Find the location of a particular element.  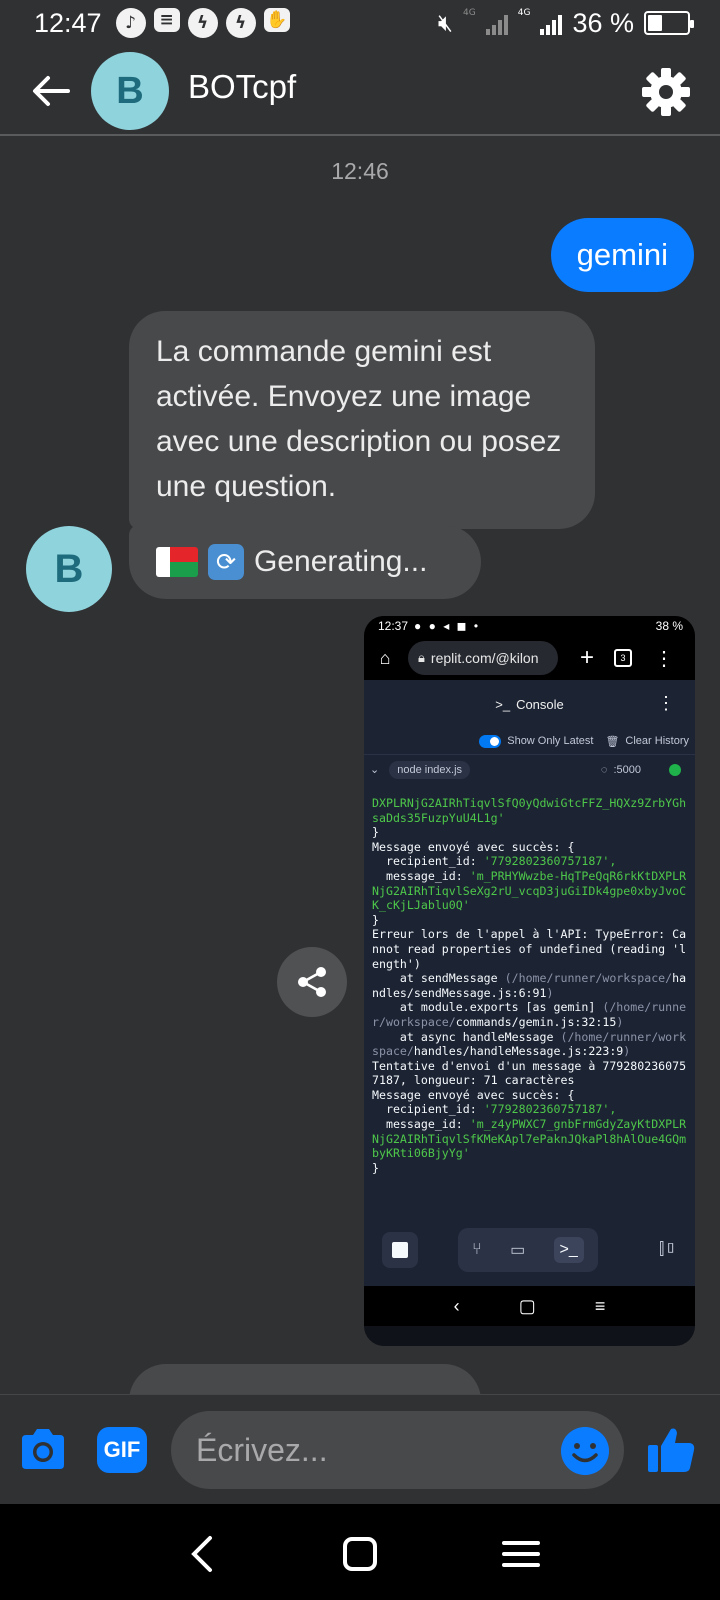

running-status-icon is located at coordinates (675, 769).